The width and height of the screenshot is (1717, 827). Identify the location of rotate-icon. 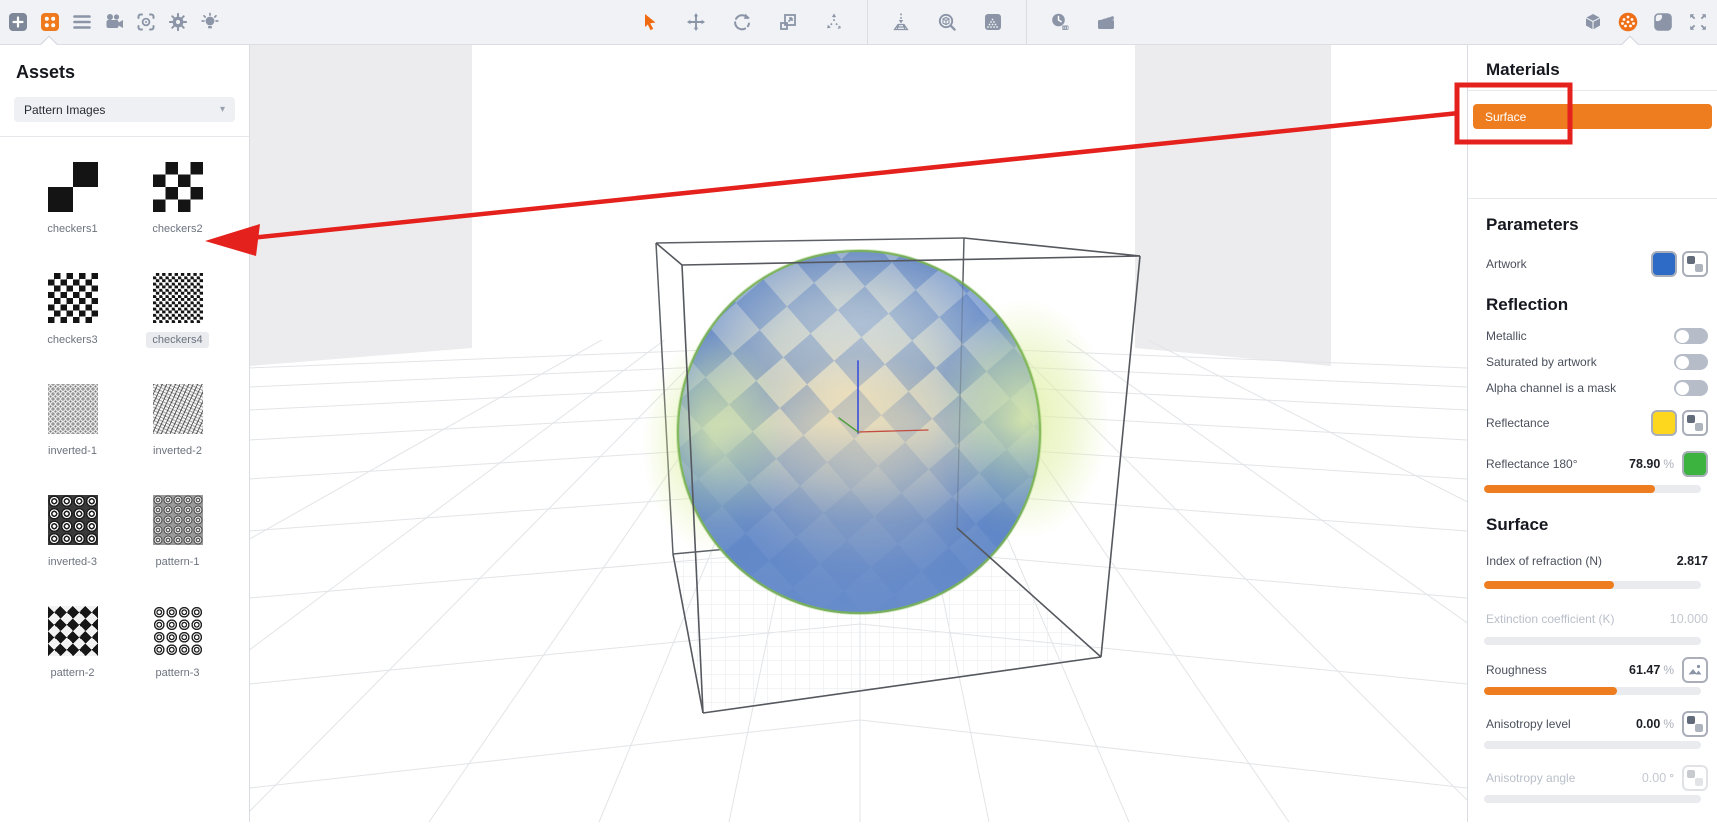
(742, 22).